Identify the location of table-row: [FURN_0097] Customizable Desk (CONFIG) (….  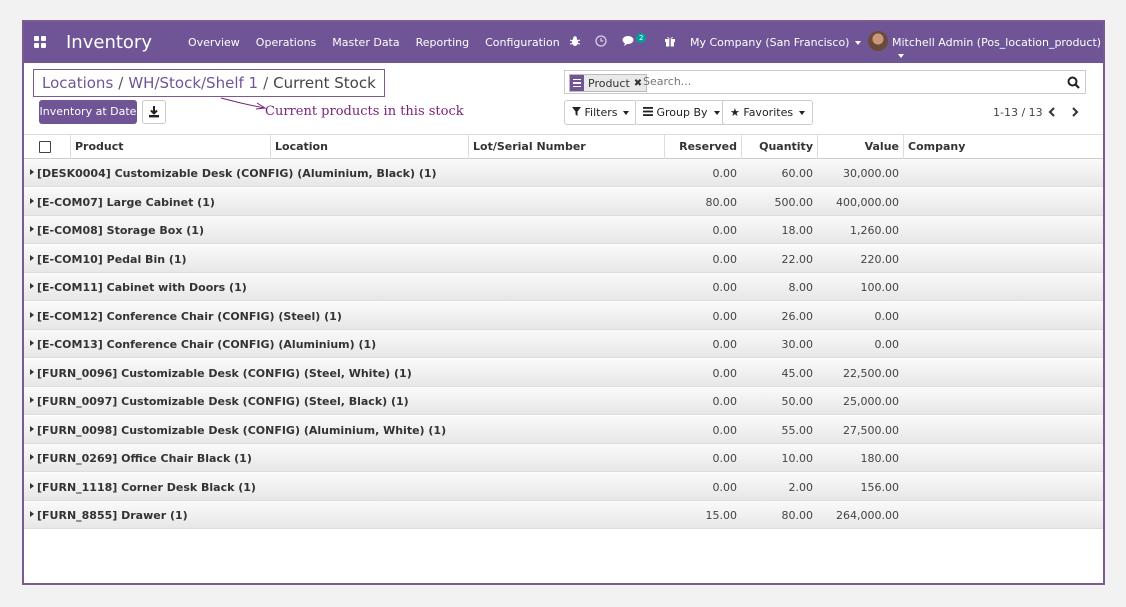
(563, 401).